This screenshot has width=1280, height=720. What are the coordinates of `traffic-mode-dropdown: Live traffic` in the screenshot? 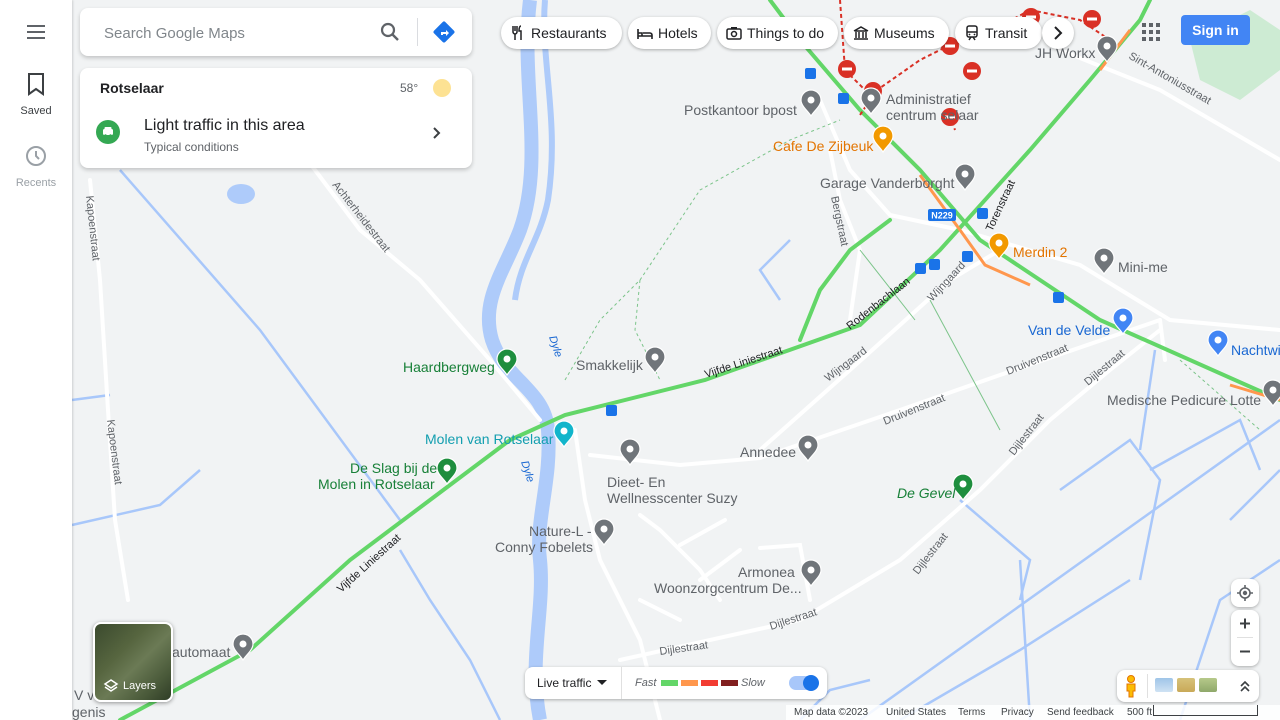 It's located at (573, 683).